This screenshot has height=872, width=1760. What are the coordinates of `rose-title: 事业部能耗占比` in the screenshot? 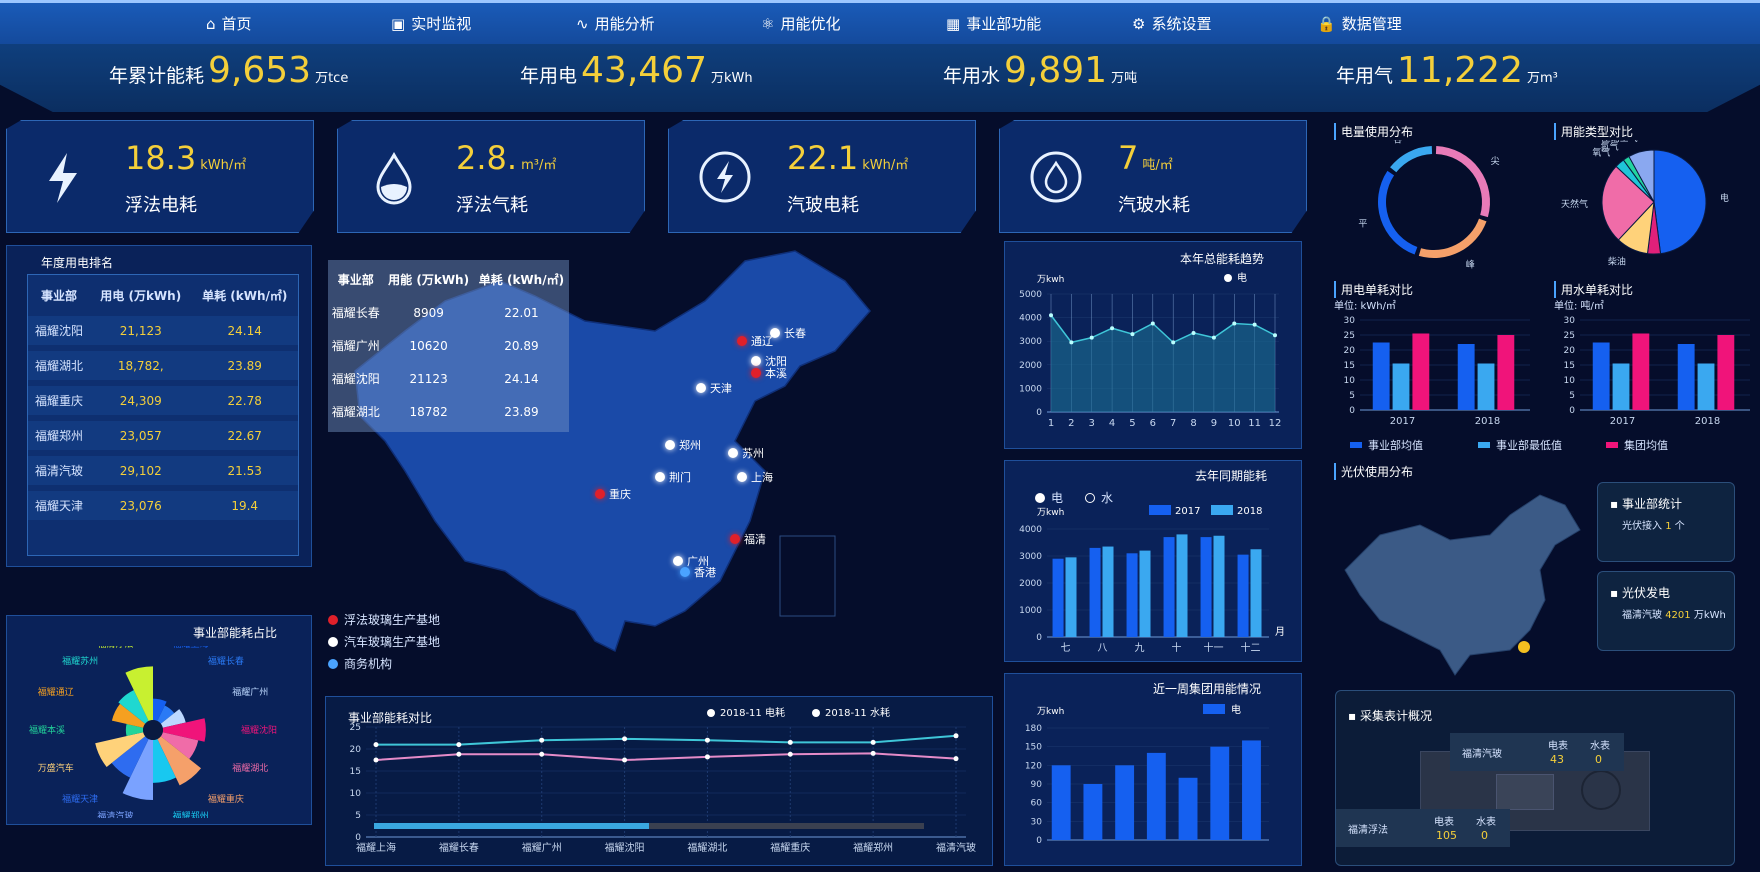 It's located at (235, 633).